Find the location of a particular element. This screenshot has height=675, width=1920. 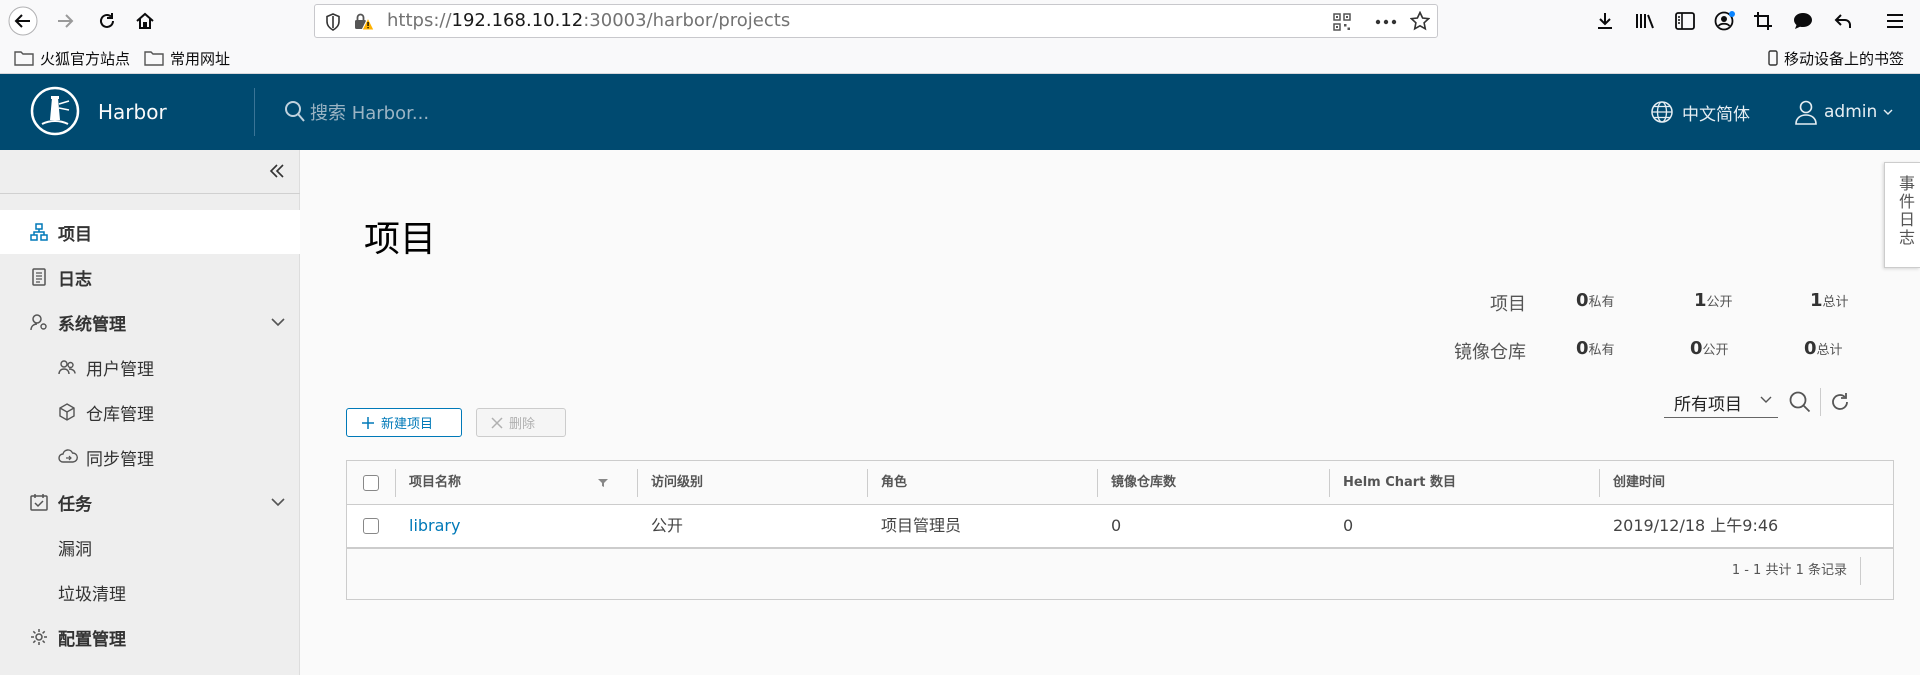

sidebar-icon is located at coordinates (1685, 21).